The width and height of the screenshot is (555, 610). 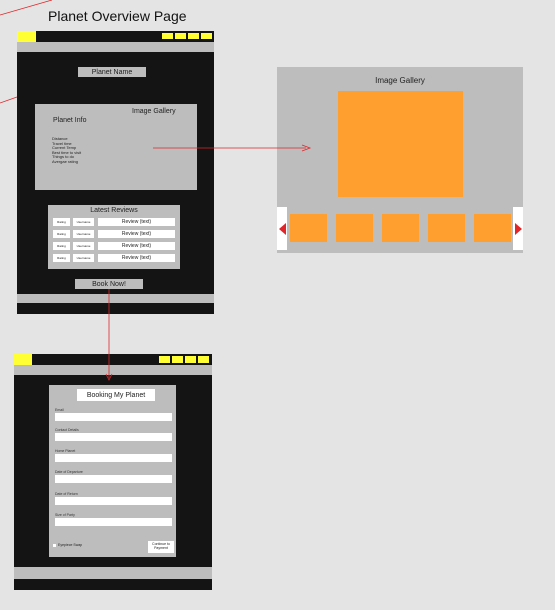 I want to click on gallery-main-image, so click(x=400, y=144).